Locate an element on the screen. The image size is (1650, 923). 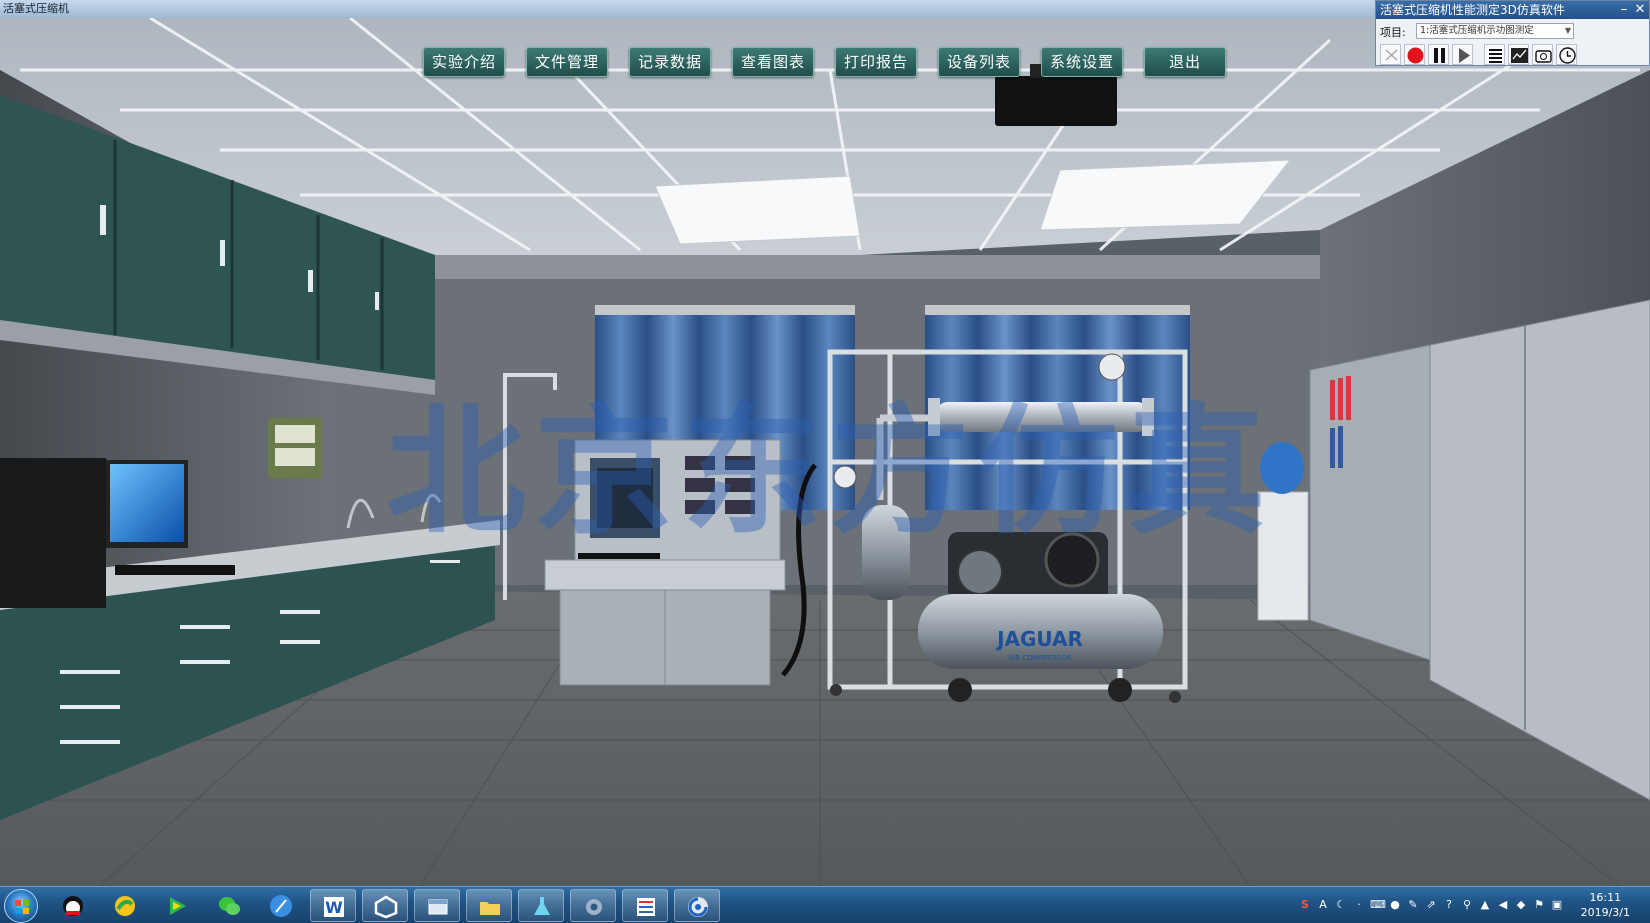
taskbar-app-word: W is located at coordinates (333, 905).